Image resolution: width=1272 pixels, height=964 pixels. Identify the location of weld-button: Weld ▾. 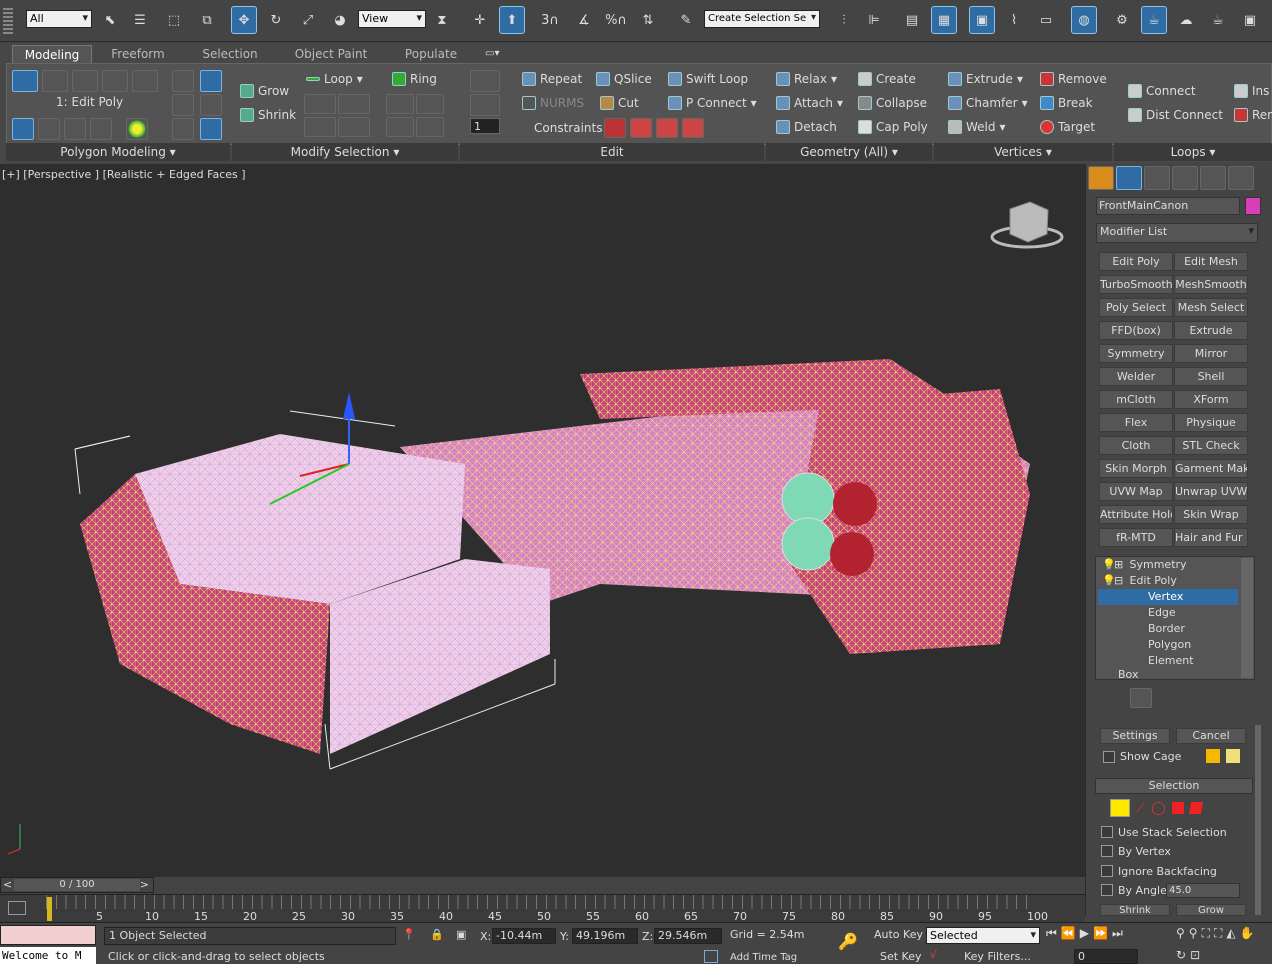
(977, 127).